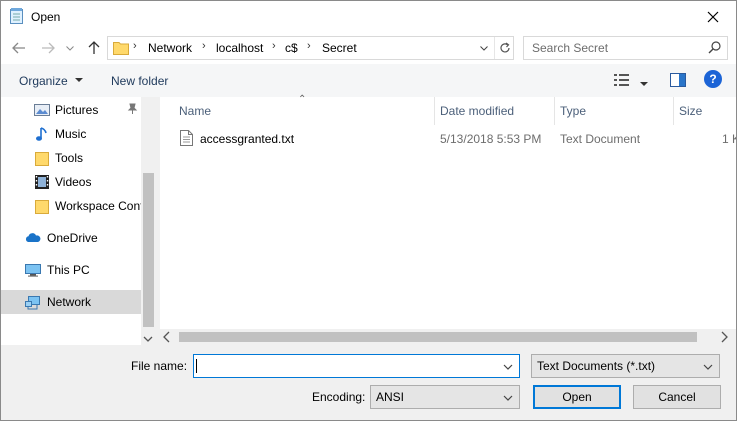 The width and height of the screenshot is (737, 421). I want to click on forward-button, so click(48, 48).